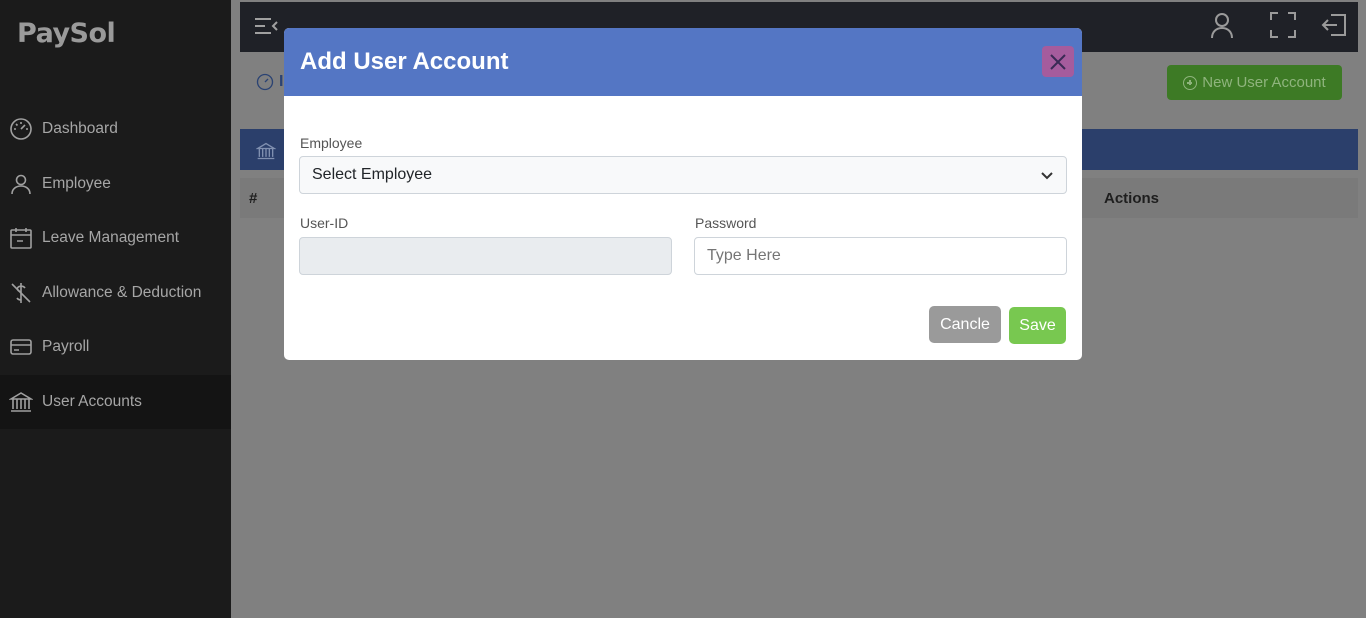 This screenshot has width=1366, height=618. What do you see at coordinates (115, 184) in the screenshot?
I see `sidebar-item-employee: Employee` at bounding box center [115, 184].